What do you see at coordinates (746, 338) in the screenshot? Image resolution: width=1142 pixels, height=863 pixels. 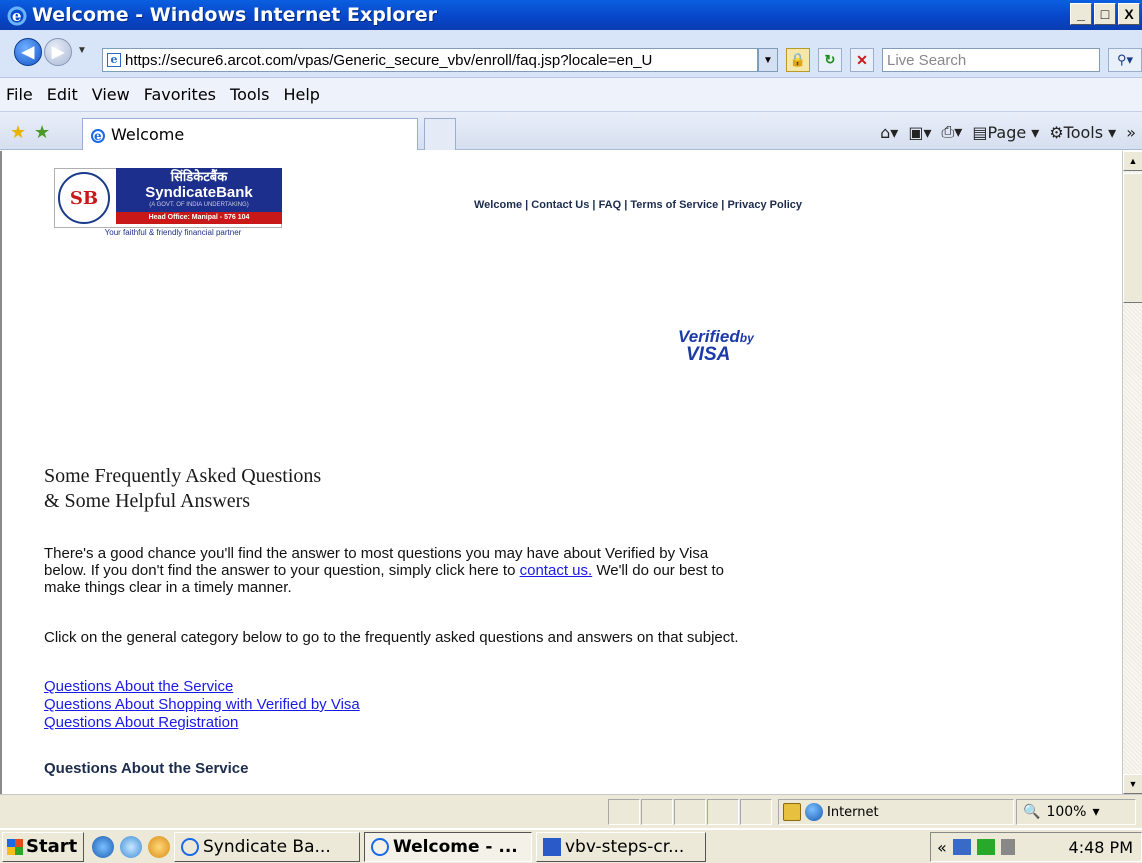 I see `vbv-by: by` at bounding box center [746, 338].